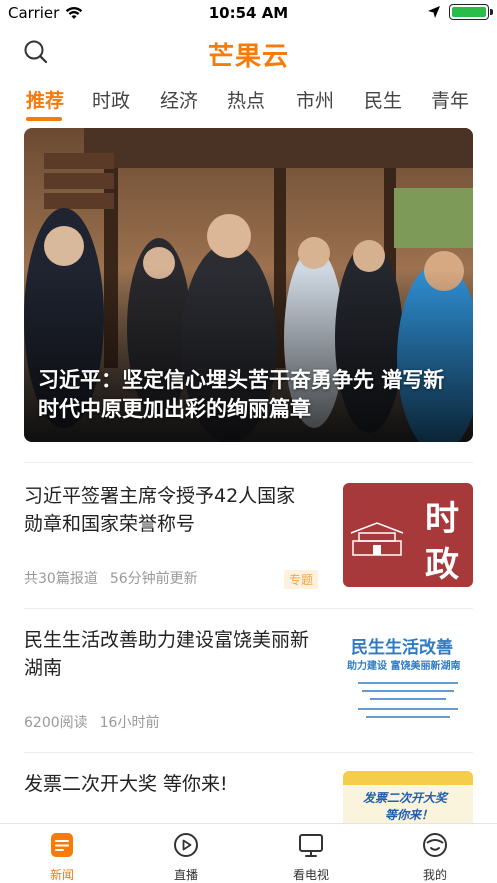 The width and height of the screenshot is (497, 883). Describe the element at coordinates (160, 510) in the screenshot. I see `news-title: 习近平签署主席令授予42人国家勋章和国家荣誉称号` at that location.